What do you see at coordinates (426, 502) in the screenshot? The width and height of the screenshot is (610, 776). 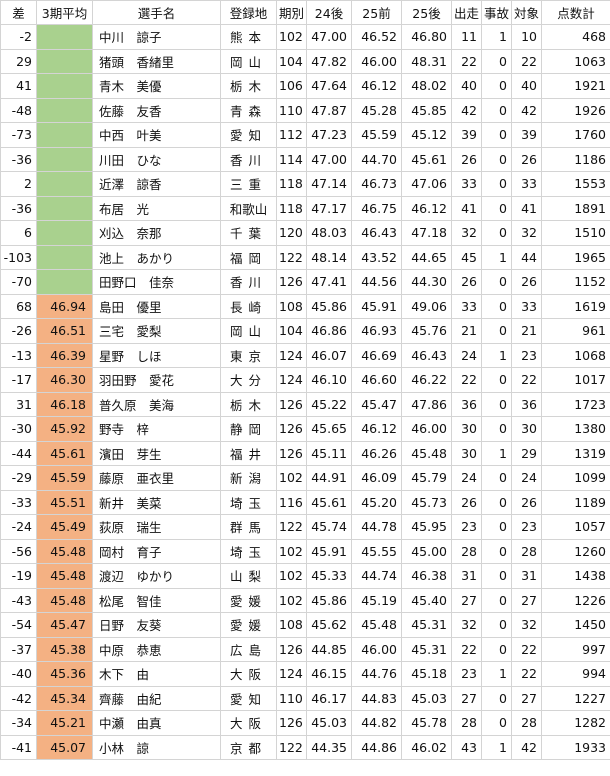 I see `cell-25-late: 45.73` at bounding box center [426, 502].